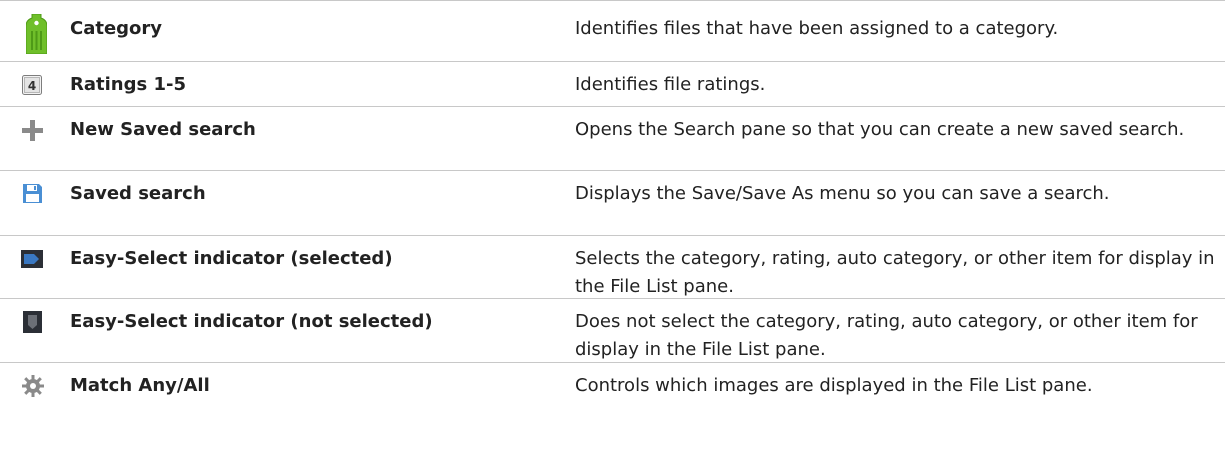 Image resolution: width=1225 pixels, height=456 pixels. Describe the element at coordinates (116, 28) in the screenshot. I see `row-name: Category` at that location.